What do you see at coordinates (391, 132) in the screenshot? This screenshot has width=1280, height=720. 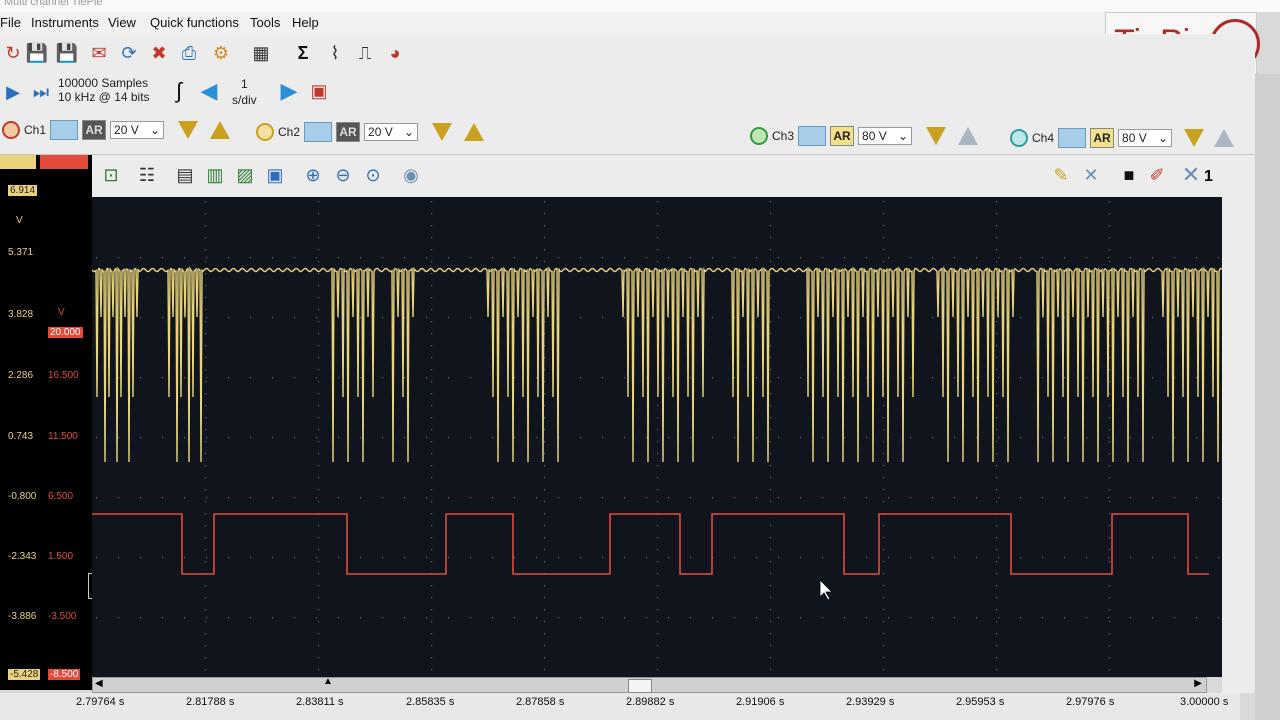 I see `ch2-range-select: 20 V ⌄` at bounding box center [391, 132].